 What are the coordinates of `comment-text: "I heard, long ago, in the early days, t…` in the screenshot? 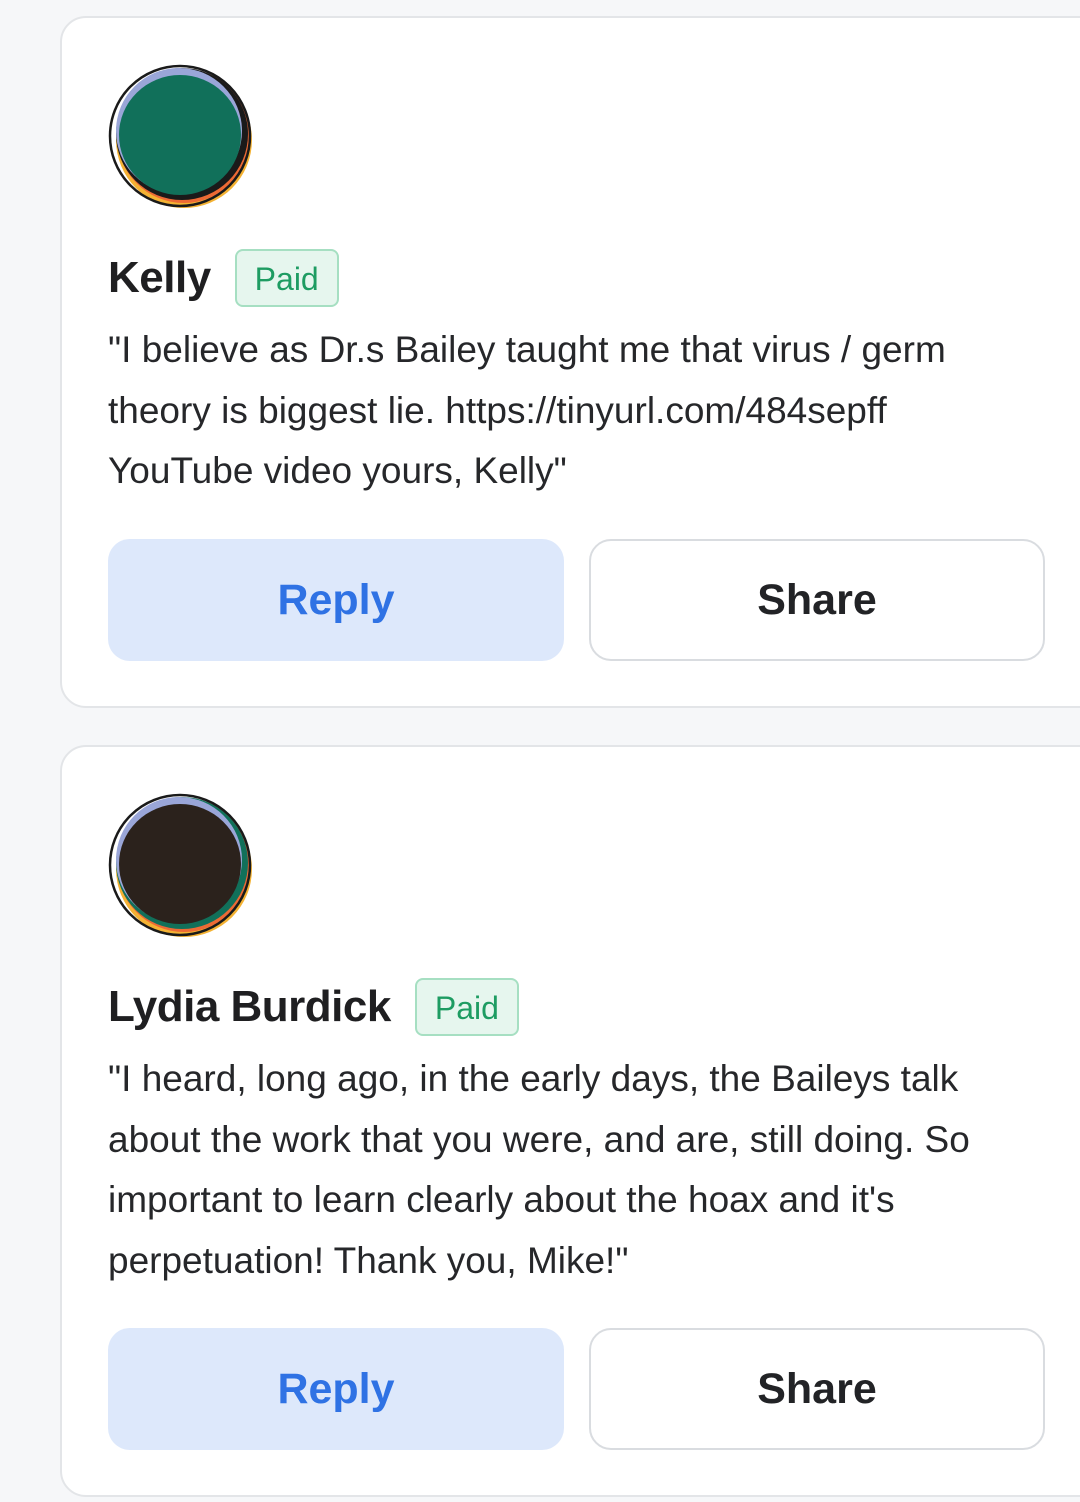 It's located at (539, 1169).